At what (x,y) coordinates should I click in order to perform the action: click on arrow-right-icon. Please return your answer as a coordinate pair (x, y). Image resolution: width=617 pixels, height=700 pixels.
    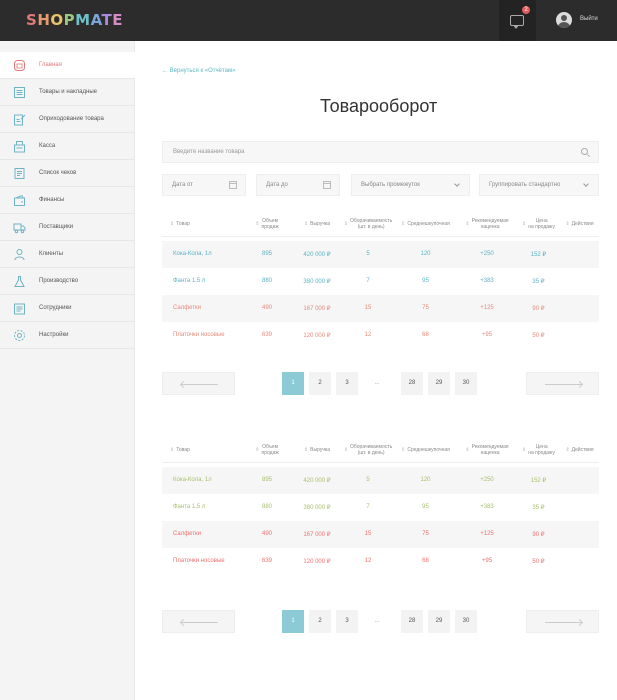
    Looking at the image, I should click on (563, 384).